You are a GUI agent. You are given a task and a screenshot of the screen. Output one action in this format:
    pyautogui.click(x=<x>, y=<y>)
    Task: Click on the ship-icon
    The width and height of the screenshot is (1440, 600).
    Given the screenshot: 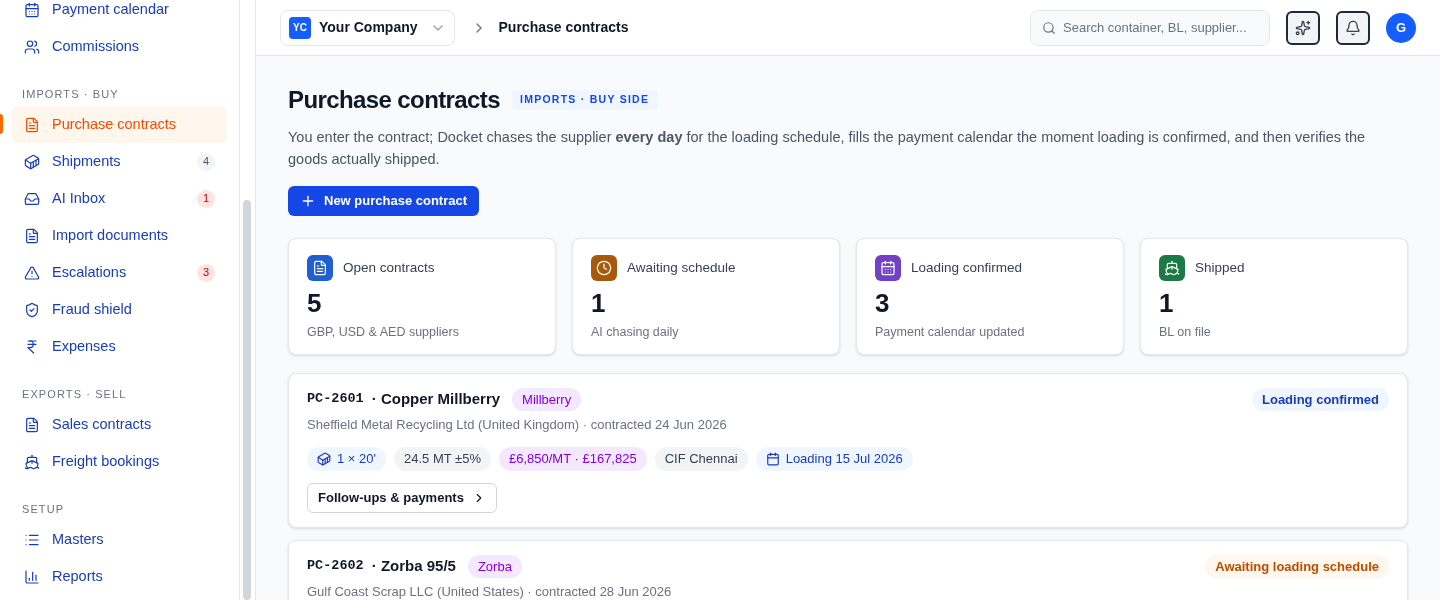 What is the action you would take?
    pyautogui.click(x=32, y=461)
    